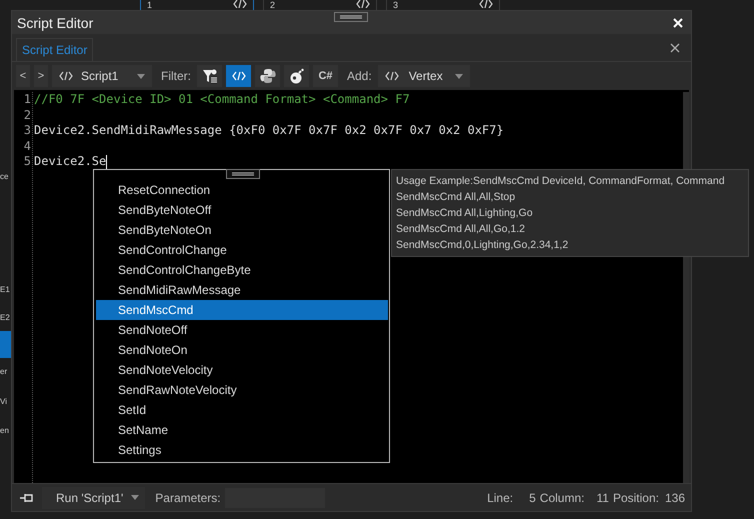  I want to click on tab: Script Editor, so click(55, 49).